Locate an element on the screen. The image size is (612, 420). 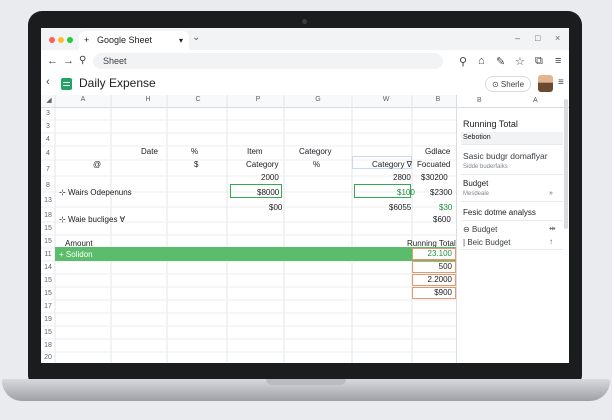
percent-cell: % is located at coordinates (316, 164).